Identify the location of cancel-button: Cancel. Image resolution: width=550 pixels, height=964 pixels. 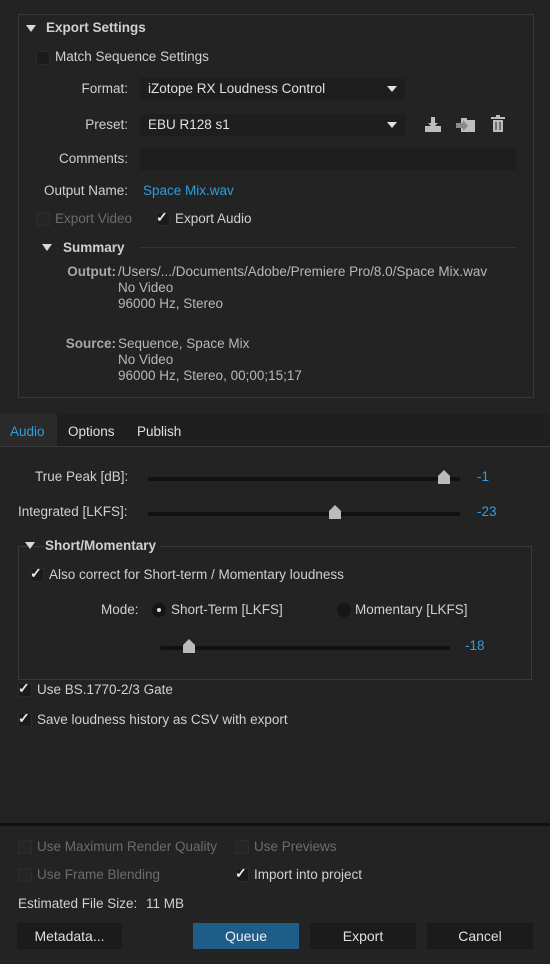
(480, 936).